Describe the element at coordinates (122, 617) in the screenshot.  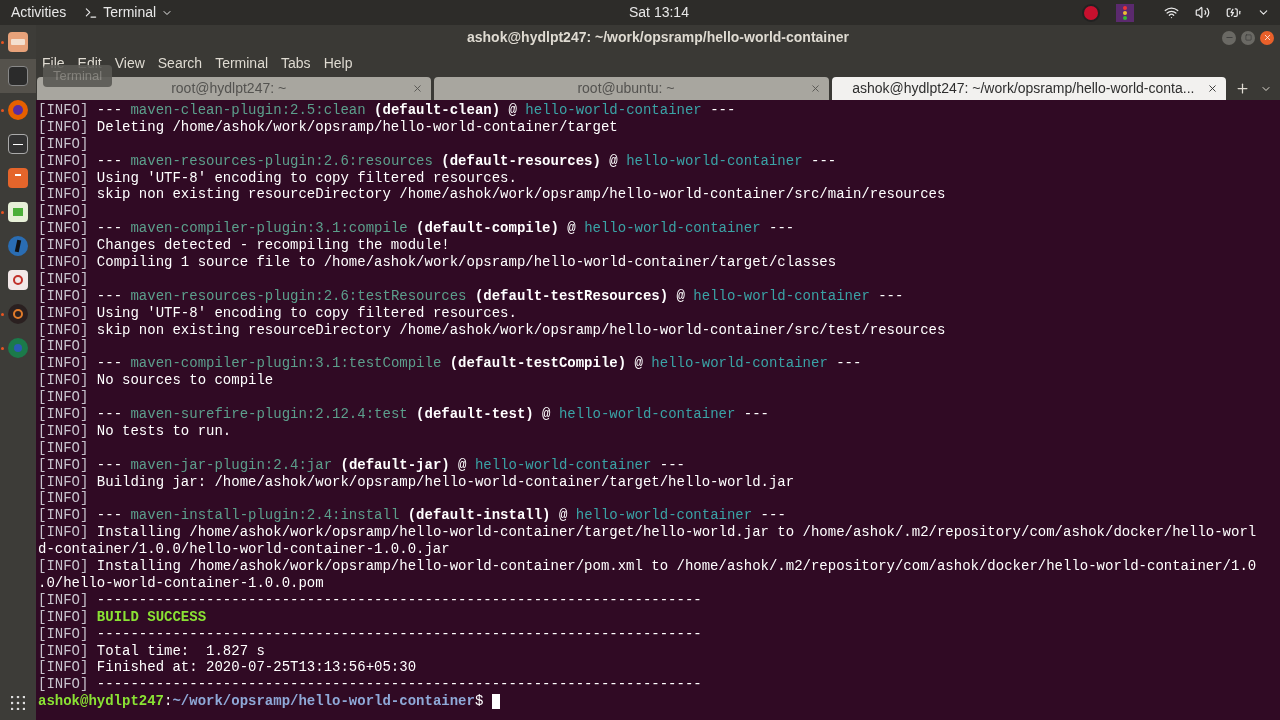
I see `terminal-line: [INFO] BUILD SUCCESS` at that location.